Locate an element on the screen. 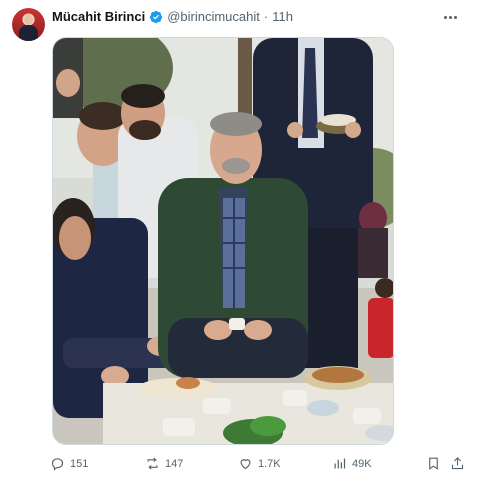 The height and width of the screenshot is (482, 478). repost-count: 147 is located at coordinates (174, 463).